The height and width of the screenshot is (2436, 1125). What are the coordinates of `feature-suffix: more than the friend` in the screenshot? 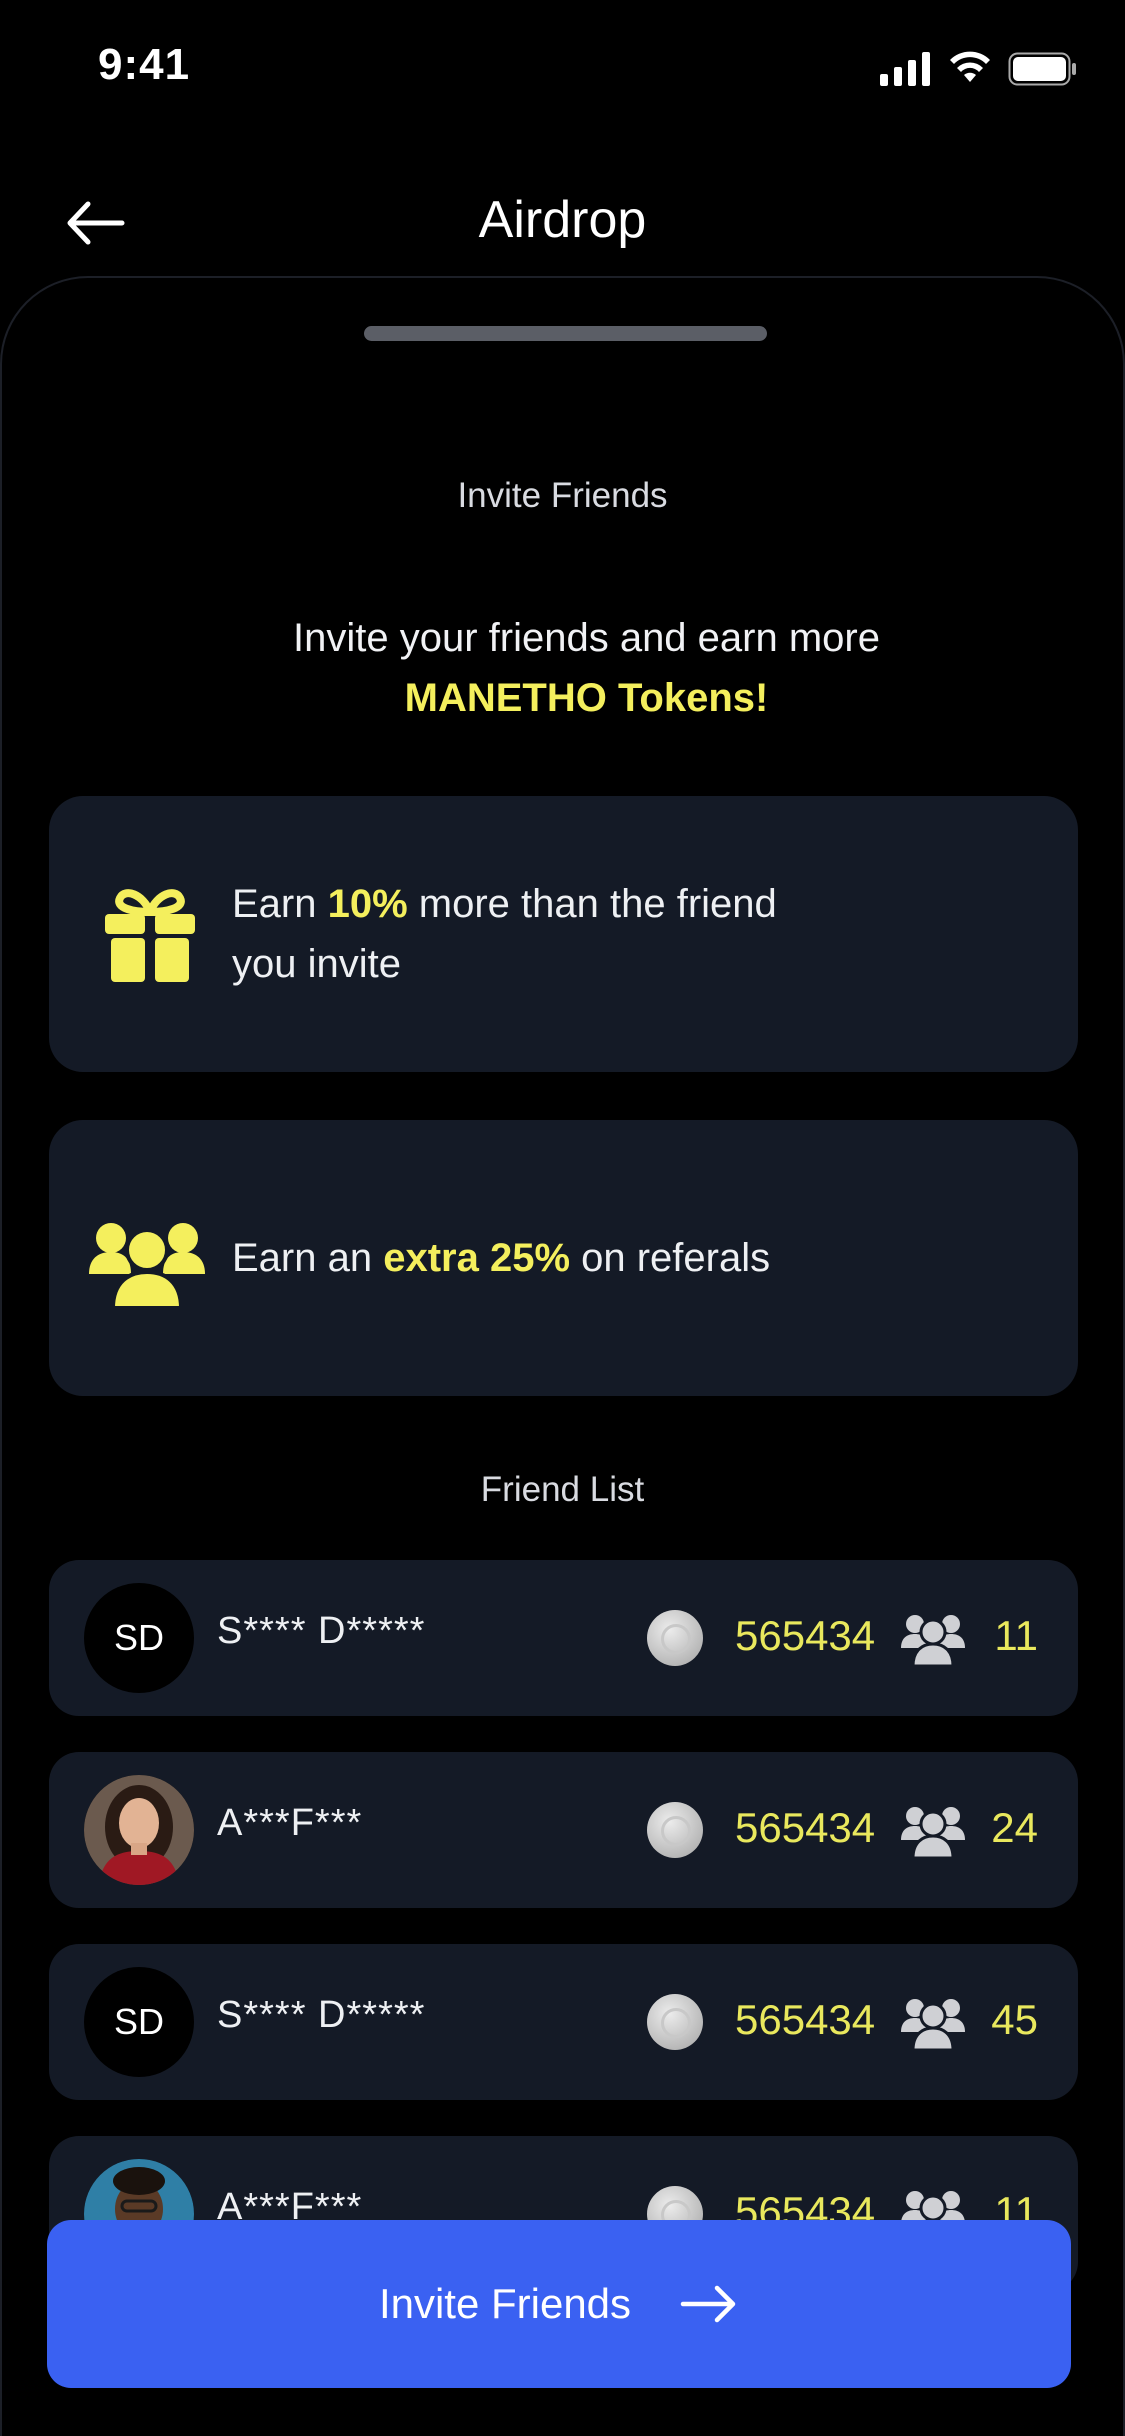 It's located at (592, 904).